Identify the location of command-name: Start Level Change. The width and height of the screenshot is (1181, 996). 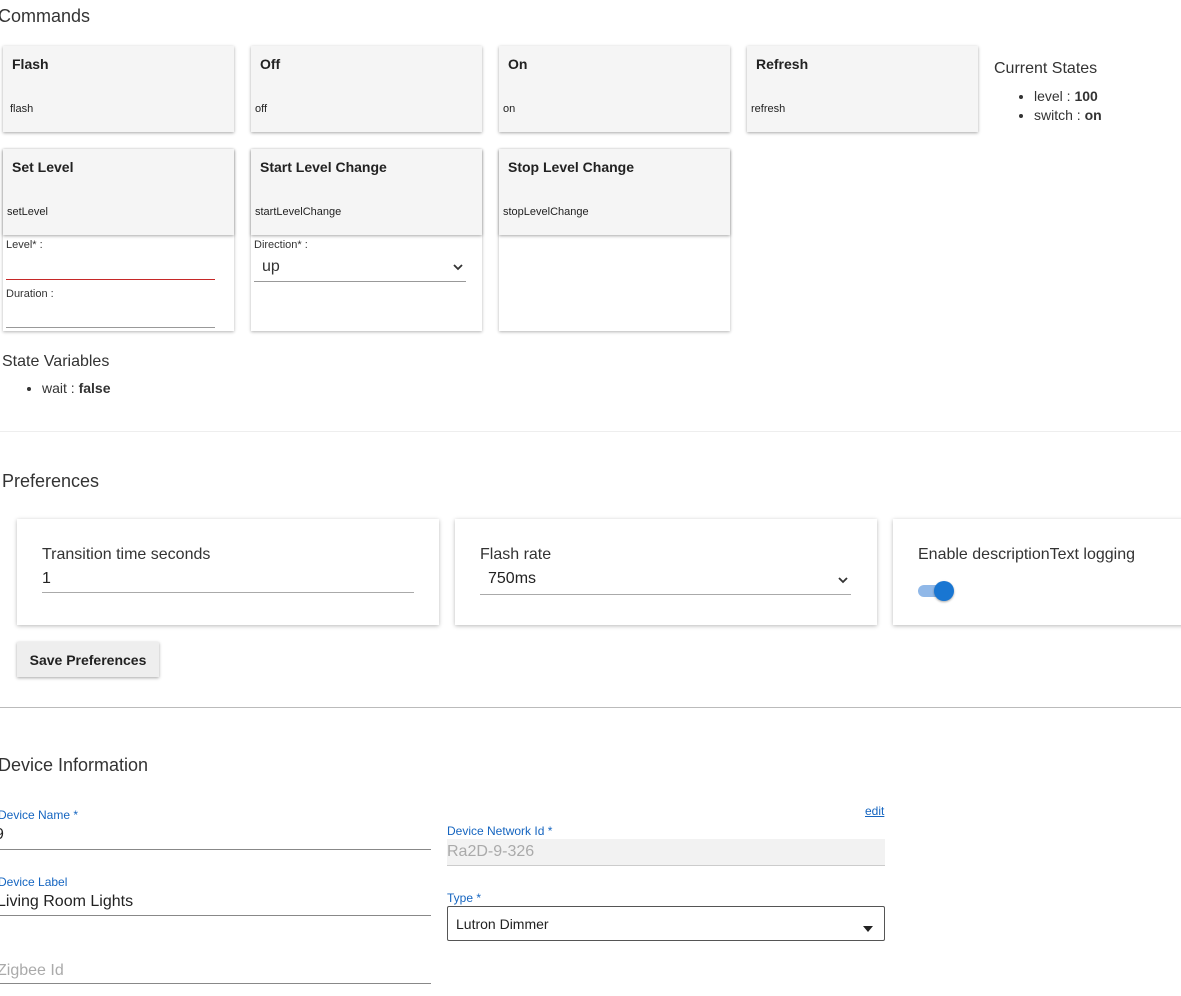
(323, 167).